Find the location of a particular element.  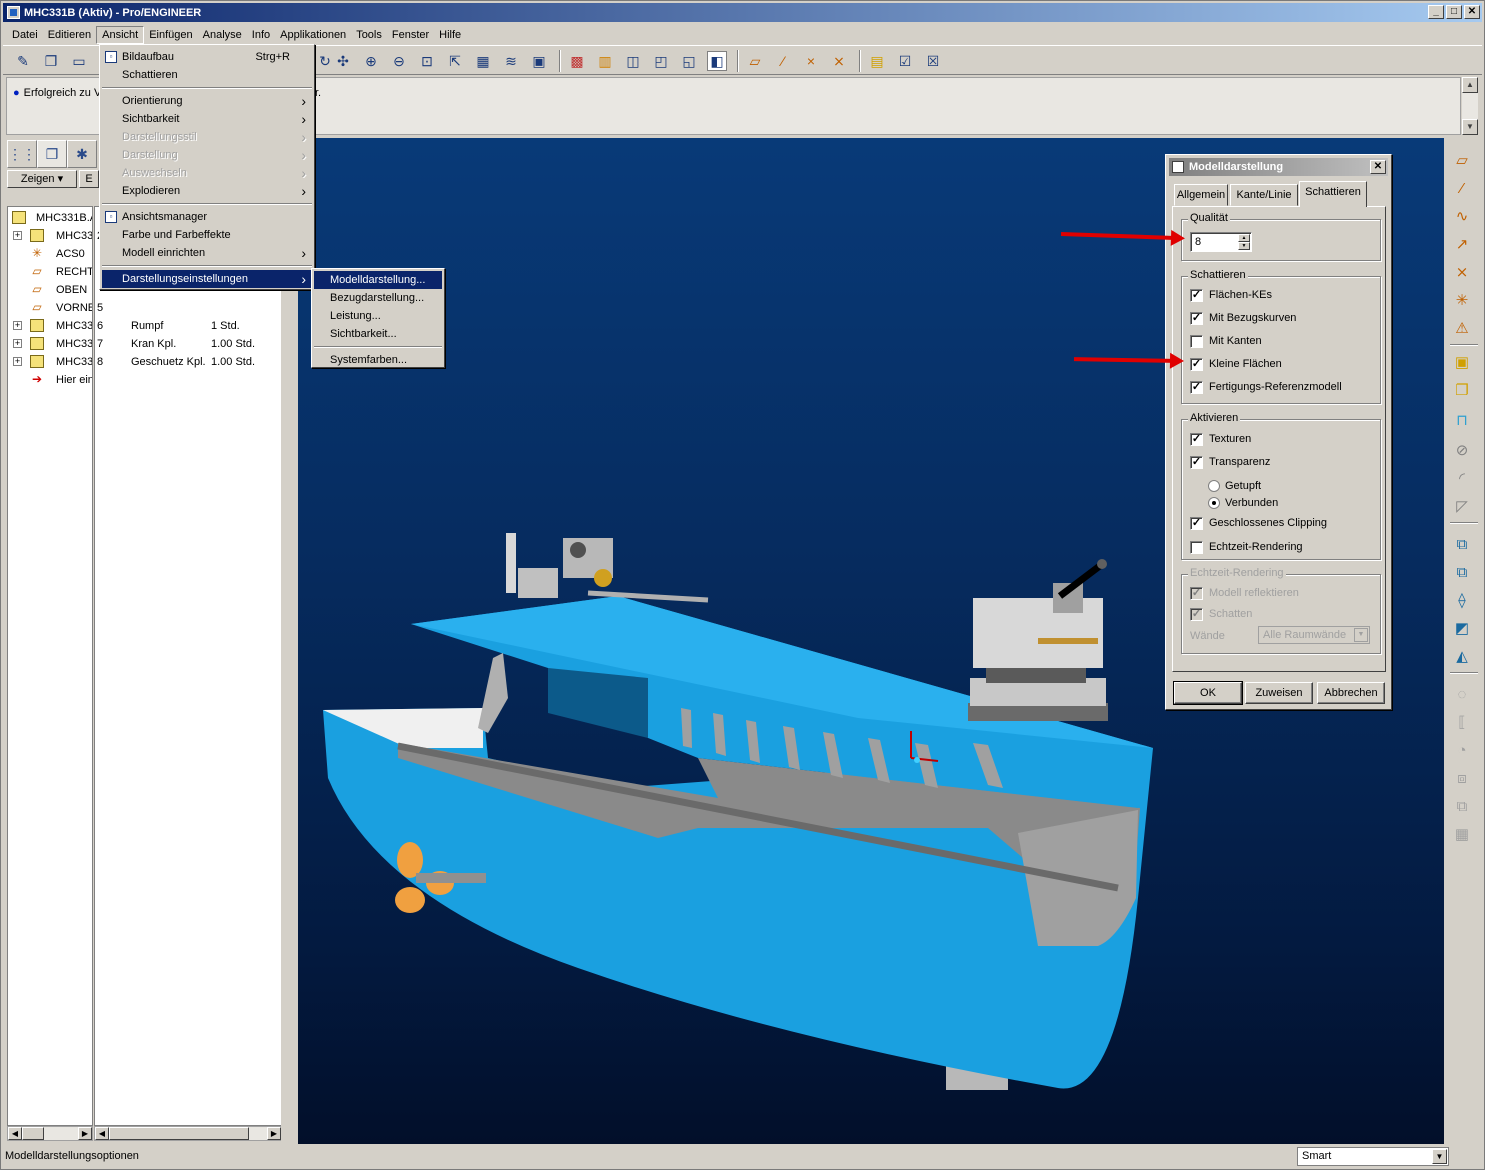

menu-hilfe: Hilfe is located at coordinates (450, 35).